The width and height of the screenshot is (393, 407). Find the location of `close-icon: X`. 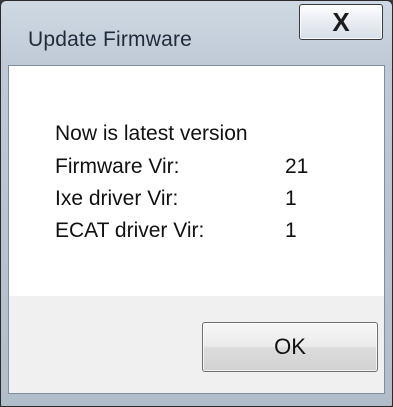

close-icon: X is located at coordinates (341, 21).